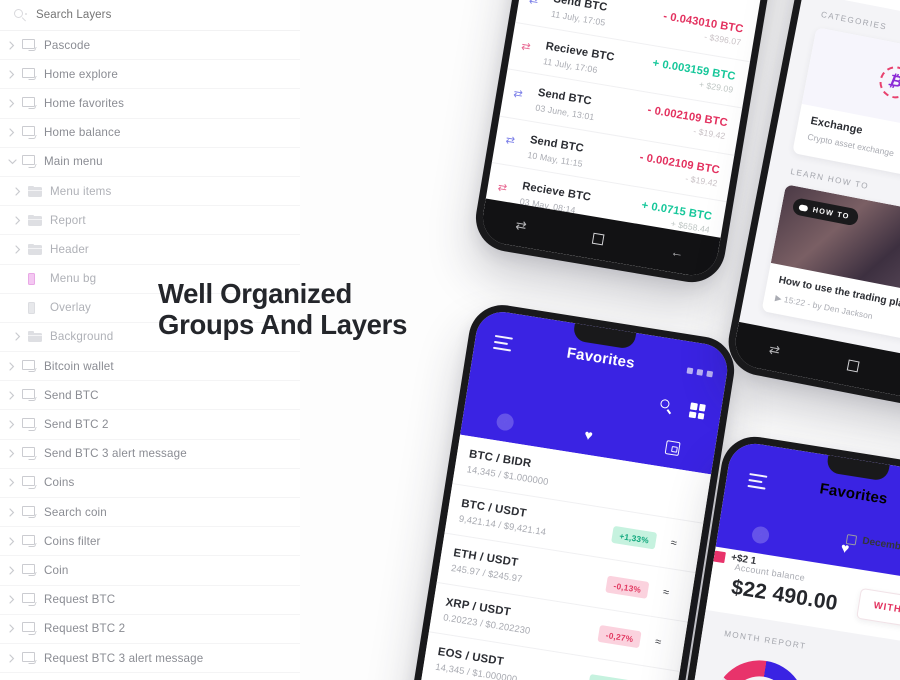 The width and height of the screenshot is (900, 680). I want to click on layer-label: Overlay, so click(70, 308).